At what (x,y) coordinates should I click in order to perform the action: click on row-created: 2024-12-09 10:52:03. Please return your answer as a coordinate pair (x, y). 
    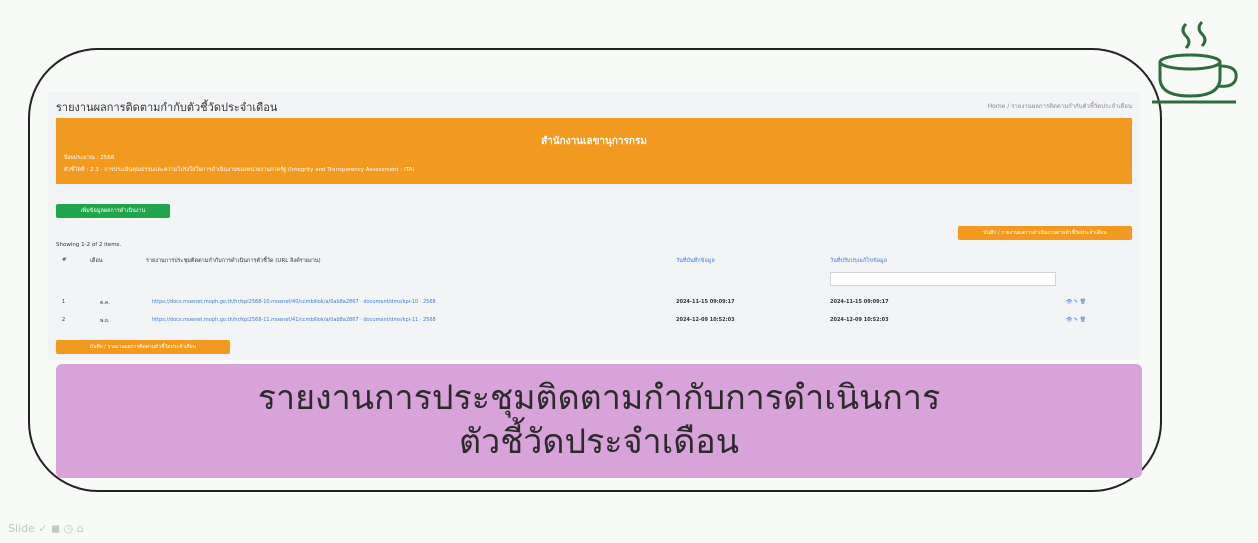
    Looking at the image, I should click on (705, 320).